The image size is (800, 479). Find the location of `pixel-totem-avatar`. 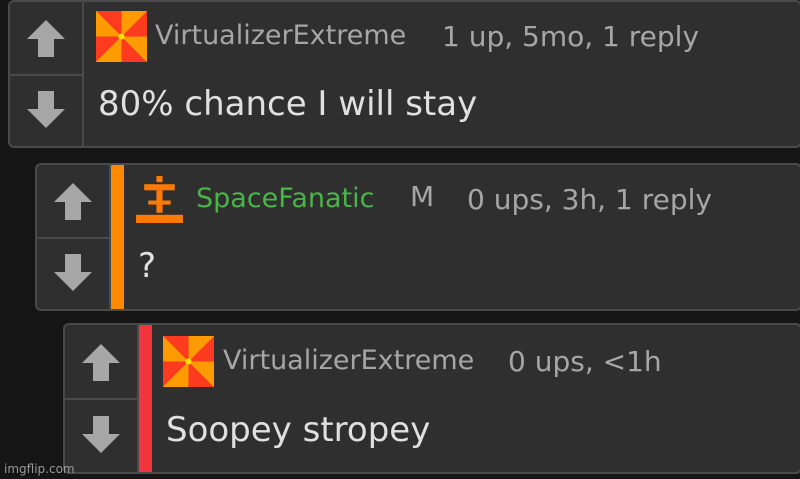

pixel-totem-avatar is located at coordinates (159, 199).